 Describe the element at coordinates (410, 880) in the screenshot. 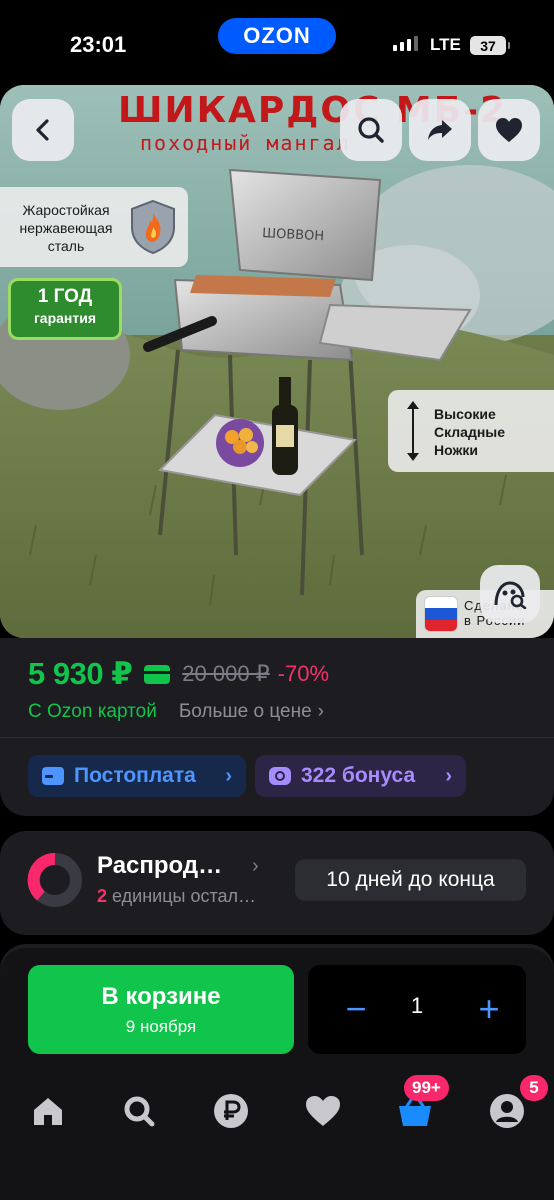

I see `days-left-badge: 10 дней до конца` at that location.